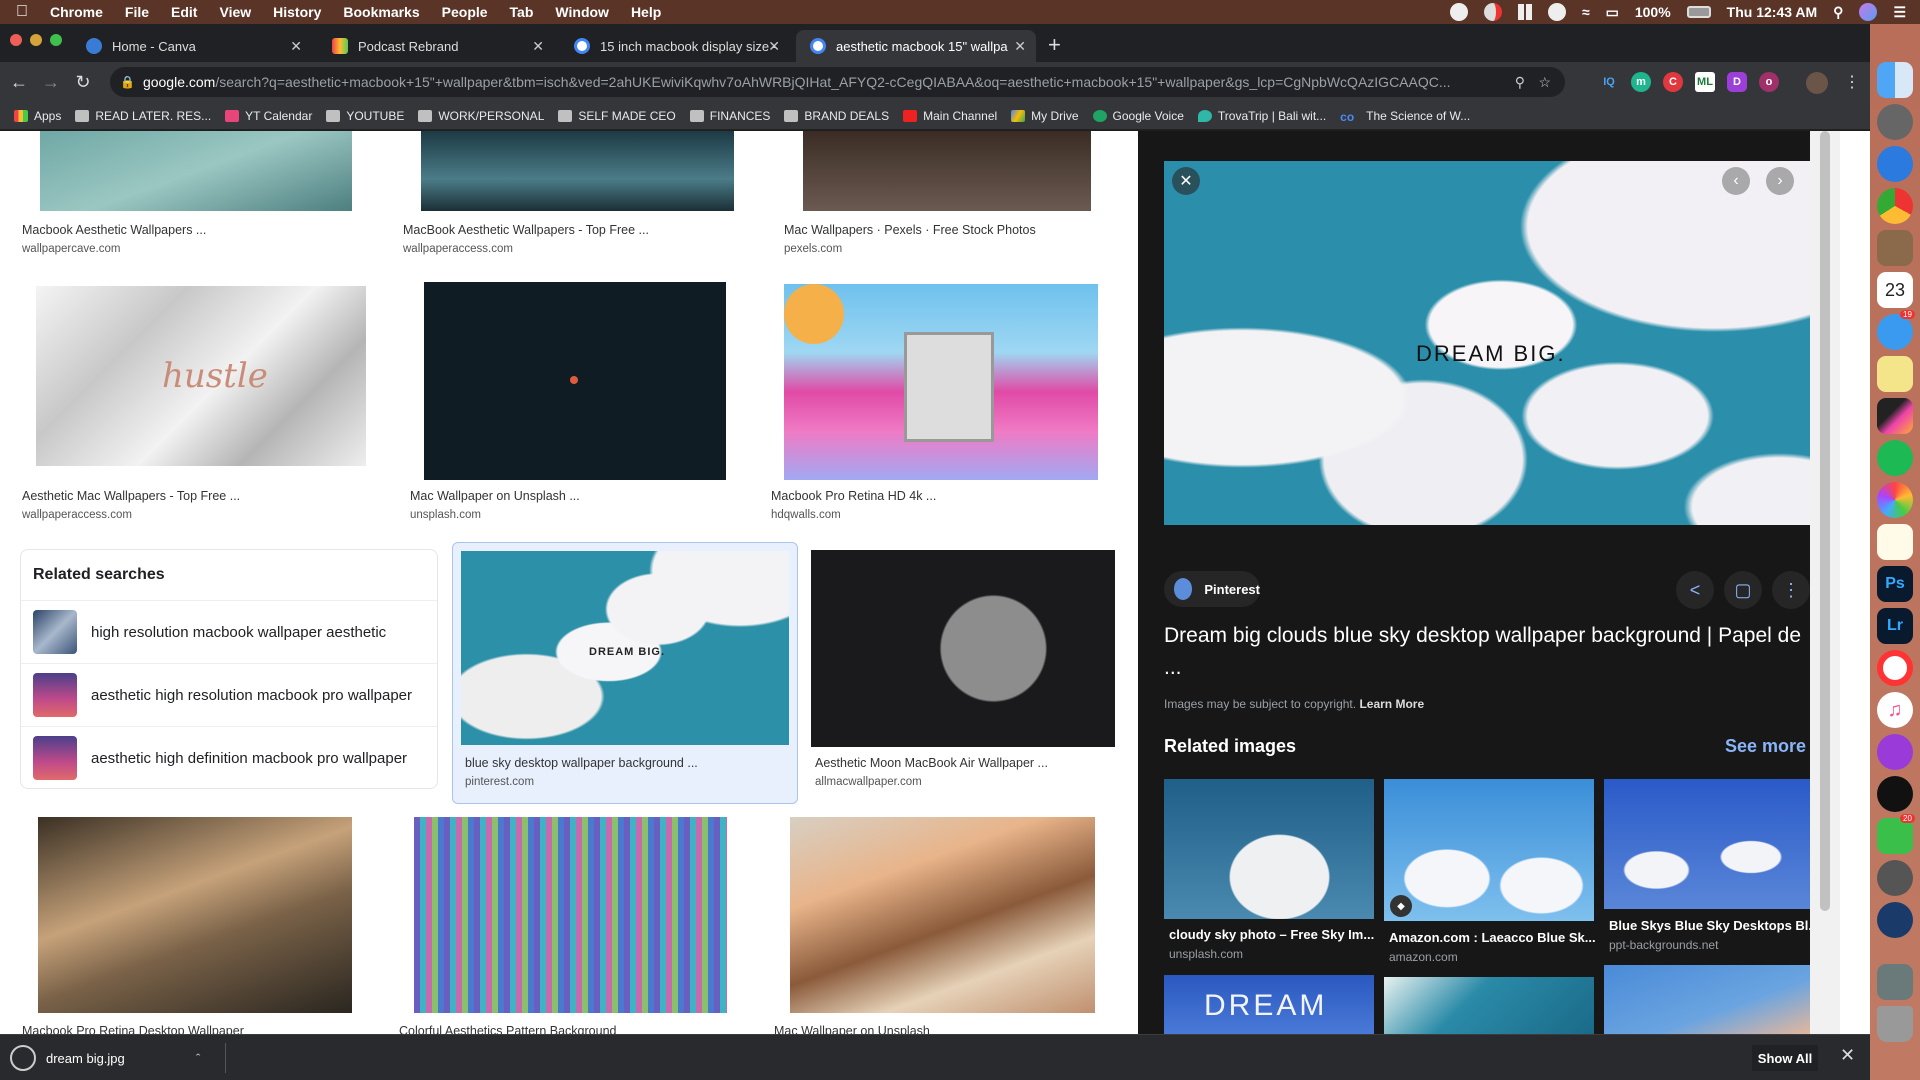  Describe the element at coordinates (1609, 82) in the screenshot. I see `iq-extension-icon: IQ` at that location.